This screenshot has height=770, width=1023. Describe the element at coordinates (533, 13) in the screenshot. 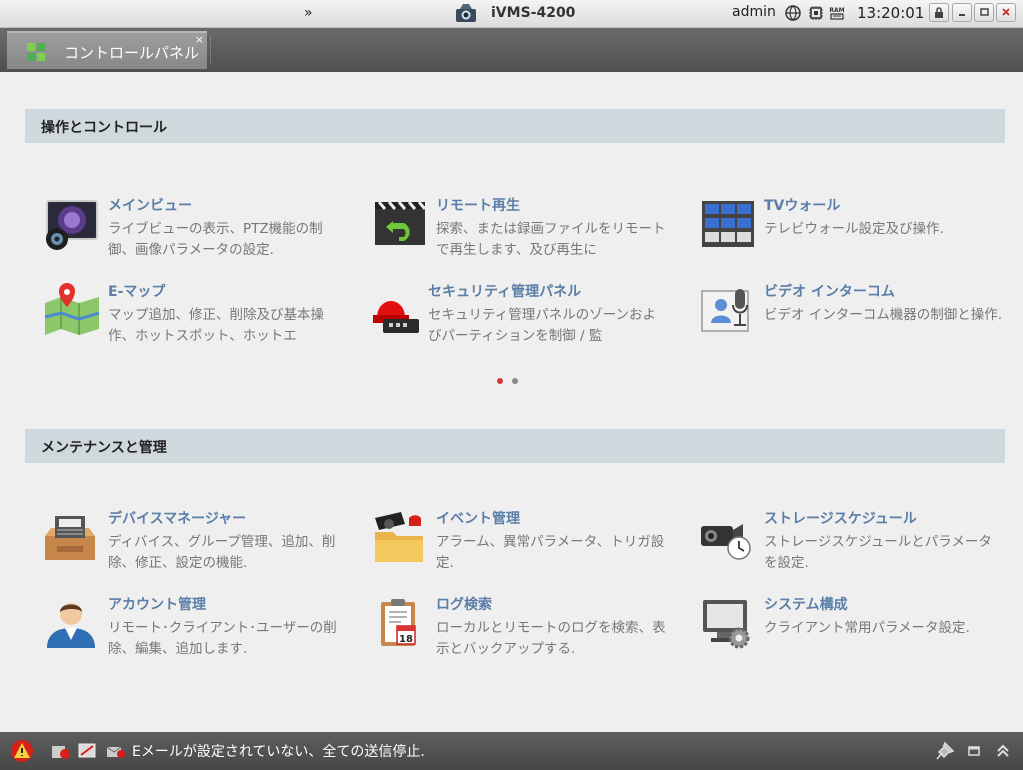

I see `app-title: iVMS-4200` at that location.